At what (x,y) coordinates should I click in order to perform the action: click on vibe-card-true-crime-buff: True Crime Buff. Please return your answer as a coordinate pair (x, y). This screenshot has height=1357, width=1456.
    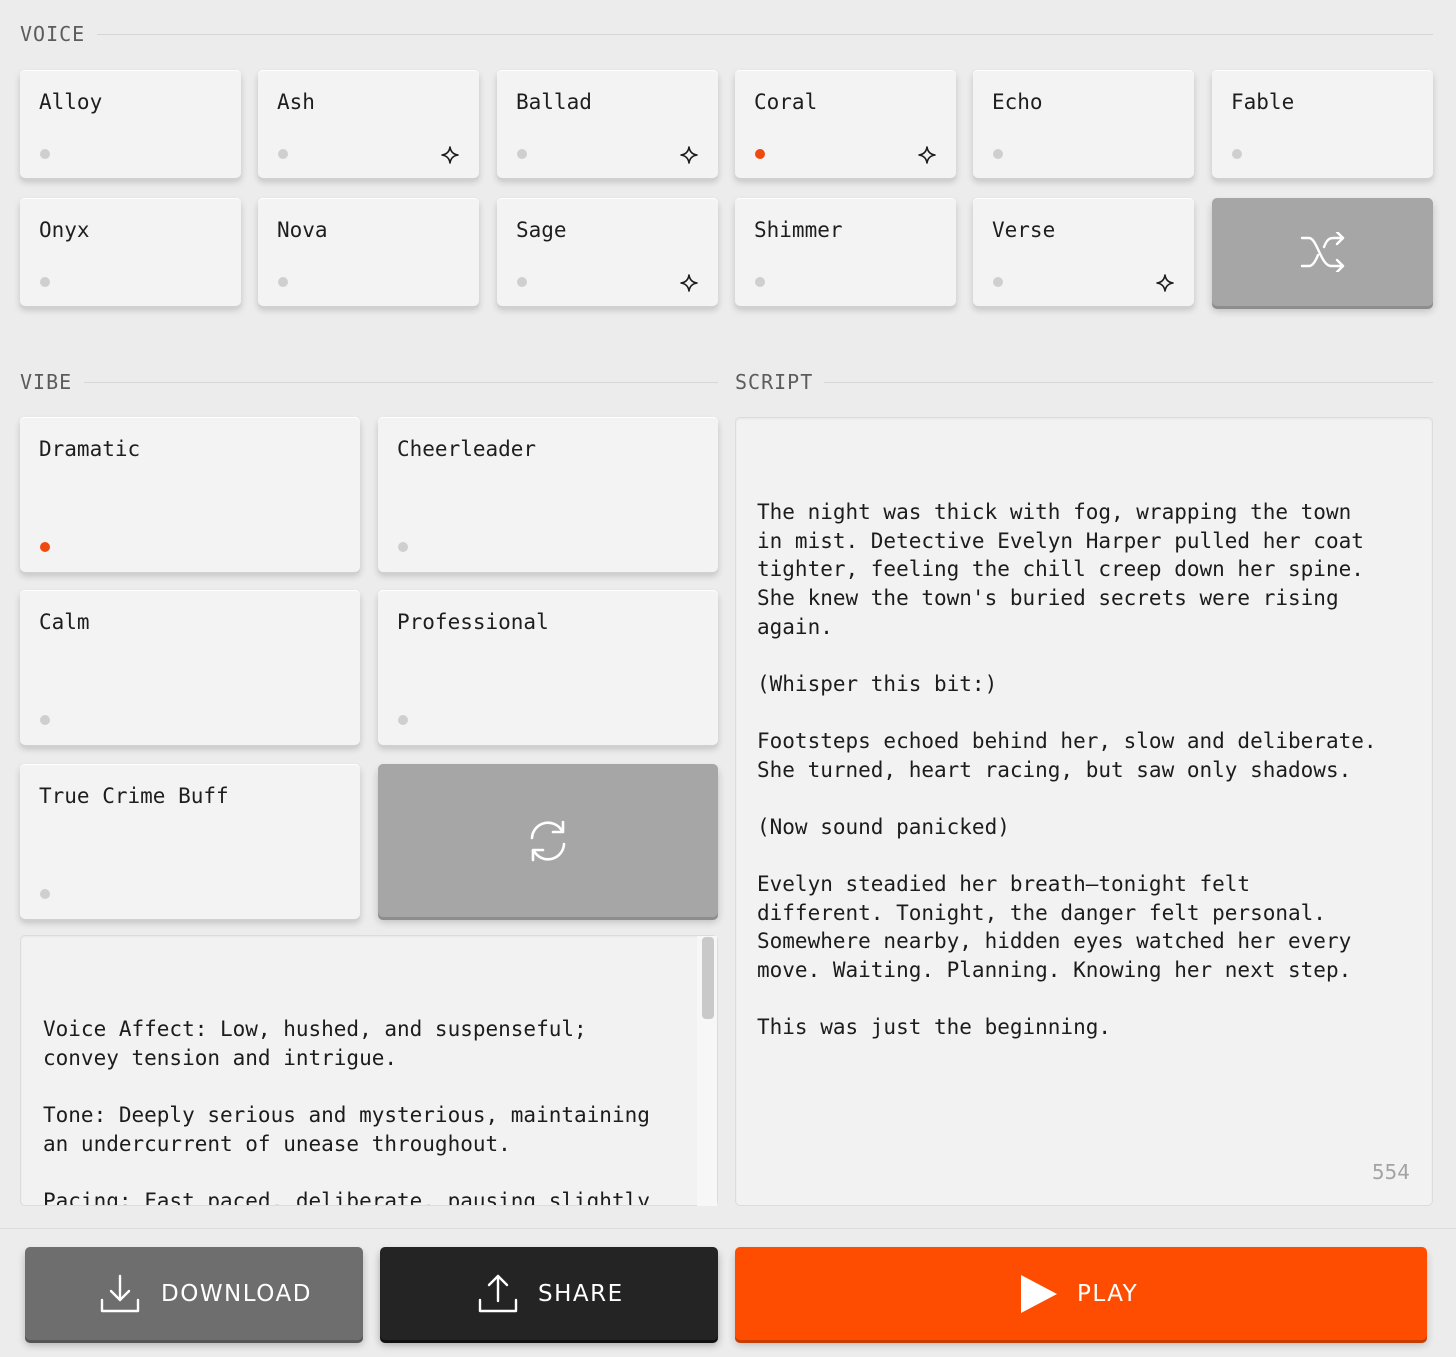
    Looking at the image, I should click on (190, 841).